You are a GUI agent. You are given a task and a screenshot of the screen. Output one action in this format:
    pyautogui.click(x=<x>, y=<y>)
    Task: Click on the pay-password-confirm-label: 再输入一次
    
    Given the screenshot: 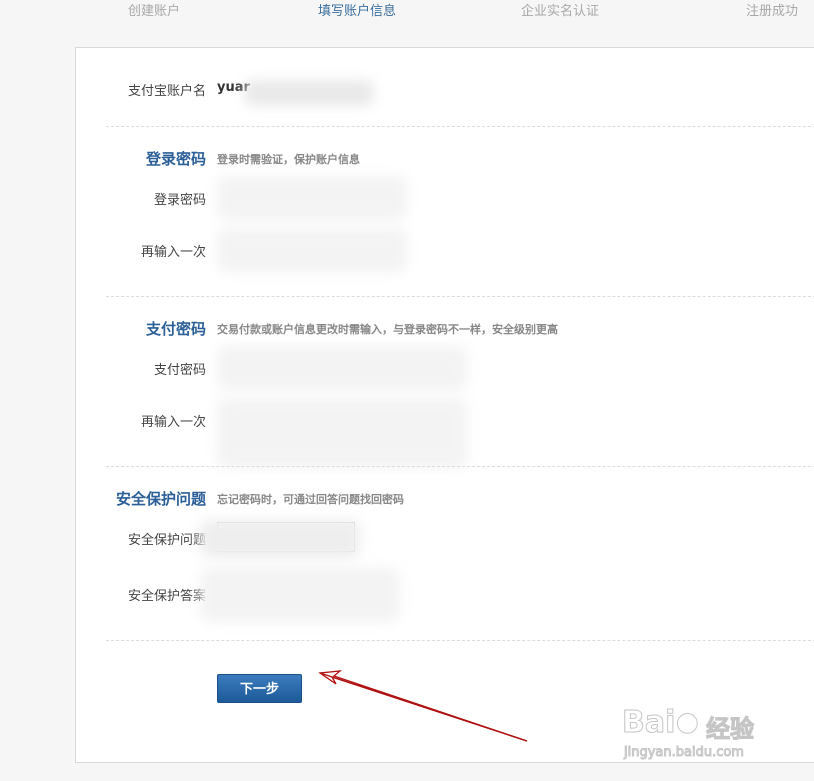 What is the action you would take?
    pyautogui.click(x=173, y=422)
    